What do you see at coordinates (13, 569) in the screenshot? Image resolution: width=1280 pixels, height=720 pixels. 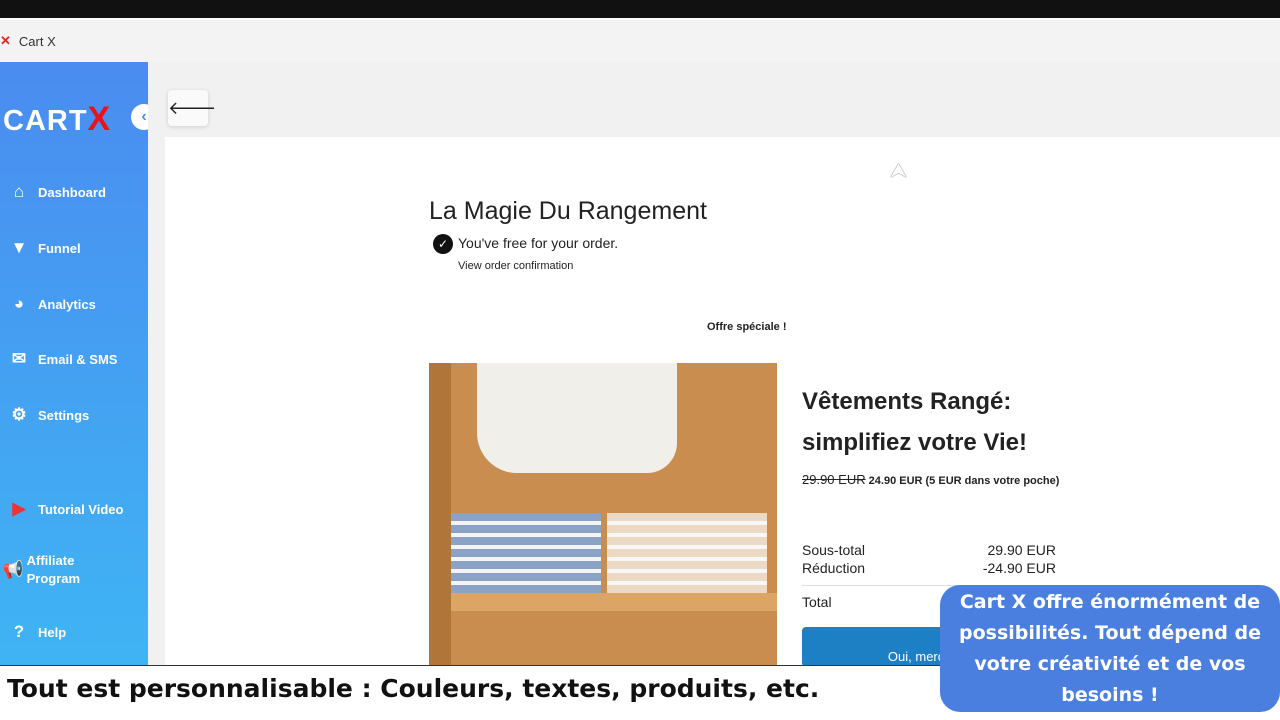 I see `megaphone-icon: 📢` at bounding box center [13, 569].